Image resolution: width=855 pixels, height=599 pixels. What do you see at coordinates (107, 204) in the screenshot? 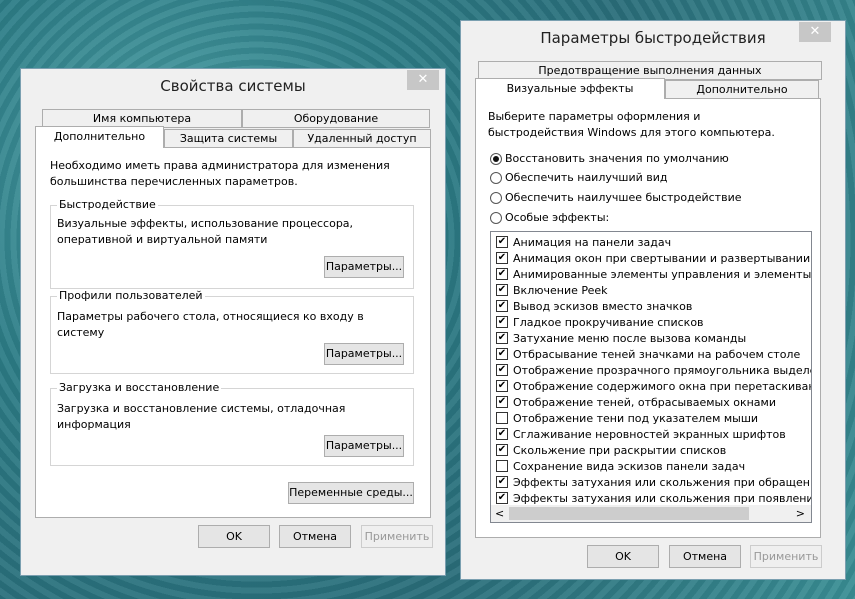
I see `group-label: Быстродействие` at bounding box center [107, 204].